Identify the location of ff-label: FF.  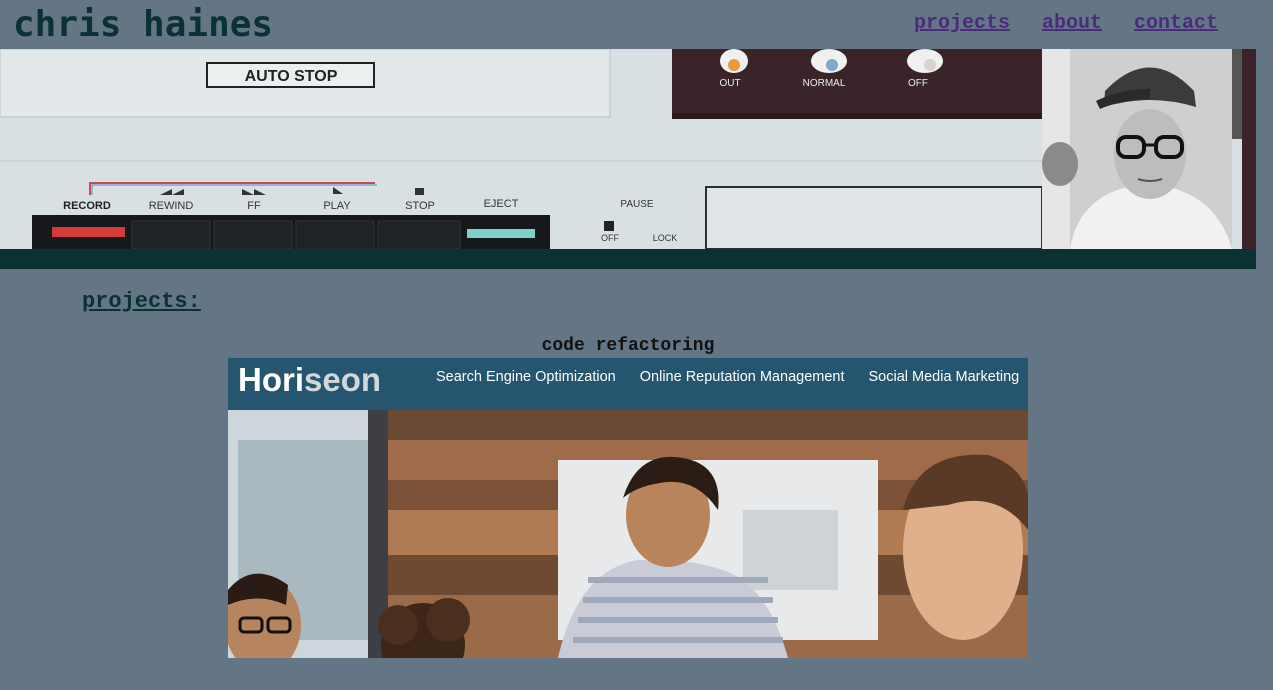
(254, 206).